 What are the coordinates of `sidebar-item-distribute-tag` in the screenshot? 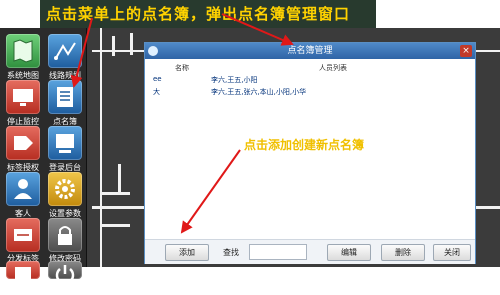 It's located at (23, 235).